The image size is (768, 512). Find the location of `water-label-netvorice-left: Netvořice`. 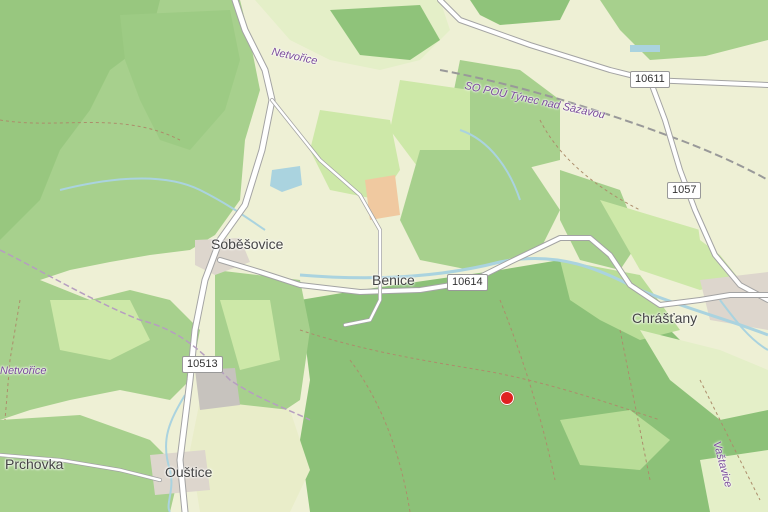

water-label-netvorice-left: Netvořice is located at coordinates (23, 371).